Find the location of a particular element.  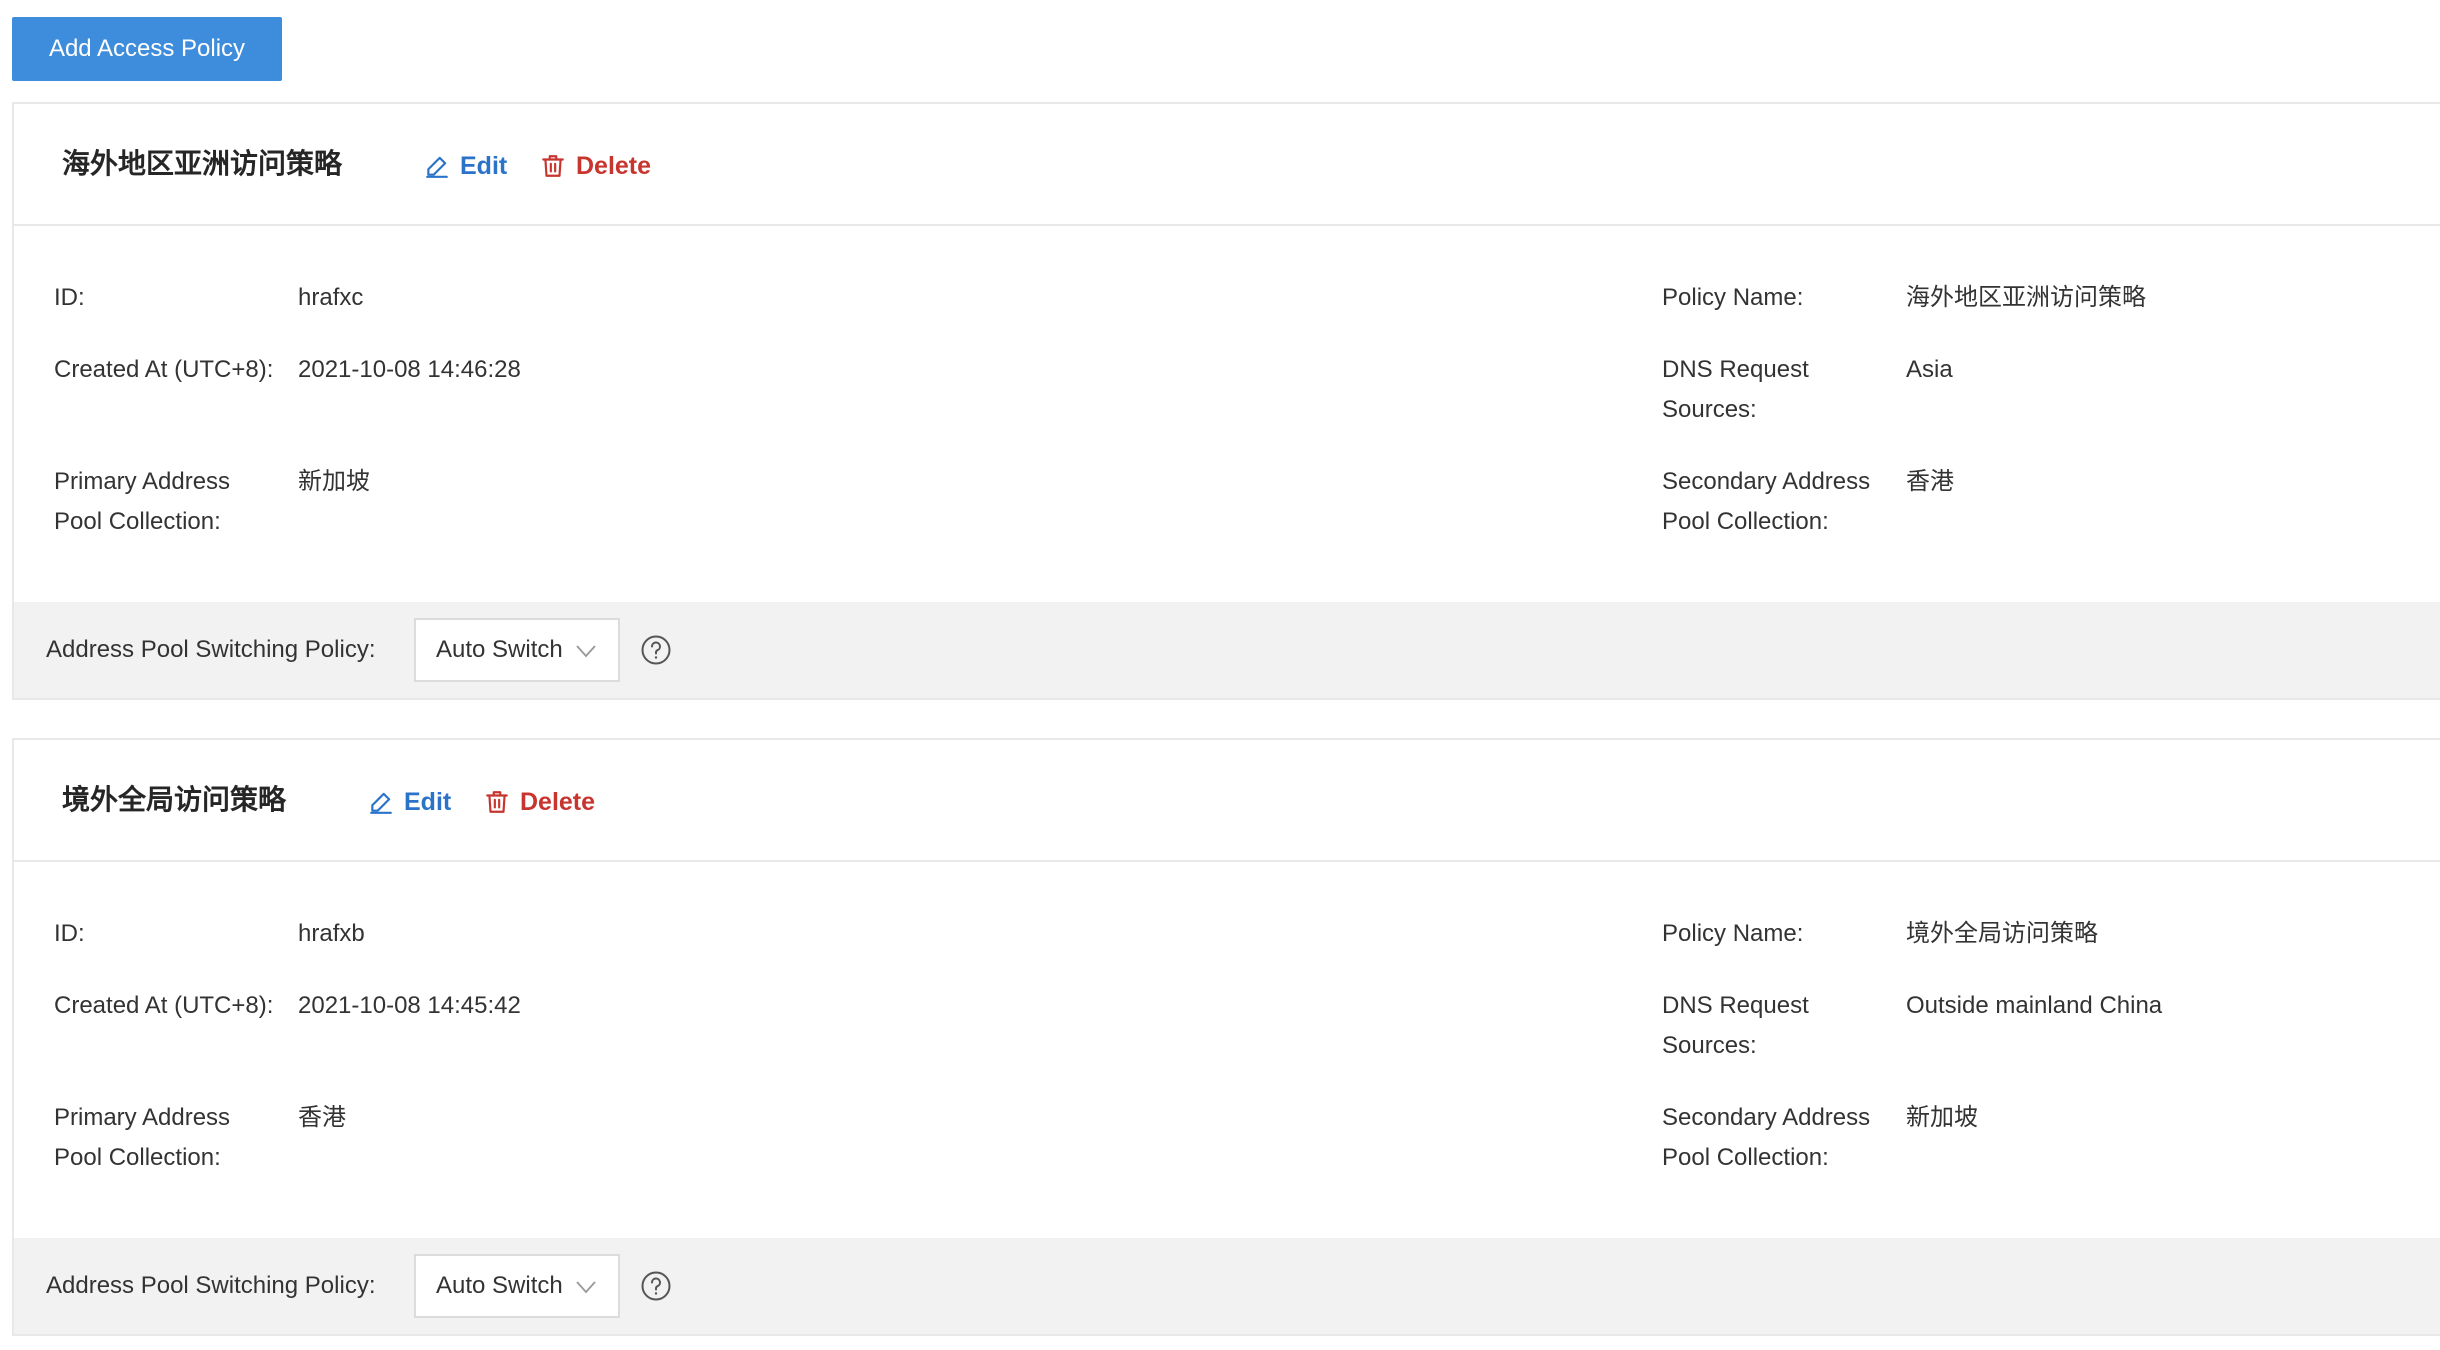

primary-pool-value: 香港 is located at coordinates (322, 1117).